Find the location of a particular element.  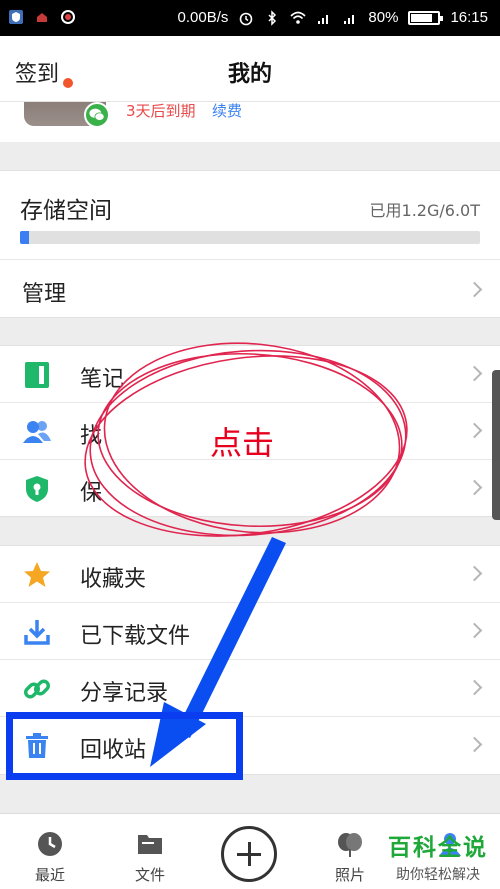

net-speed: 0.00B/s is located at coordinates (203, 17).